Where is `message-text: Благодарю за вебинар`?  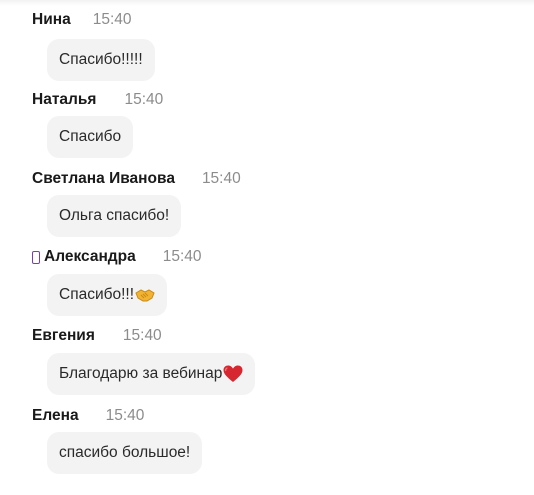 message-text: Благодарю за вебинар is located at coordinates (141, 373).